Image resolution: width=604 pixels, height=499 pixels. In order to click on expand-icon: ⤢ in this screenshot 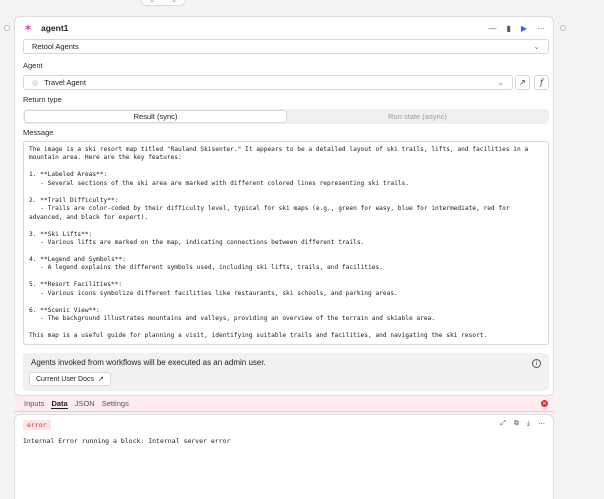, I will do `click(503, 424)`.